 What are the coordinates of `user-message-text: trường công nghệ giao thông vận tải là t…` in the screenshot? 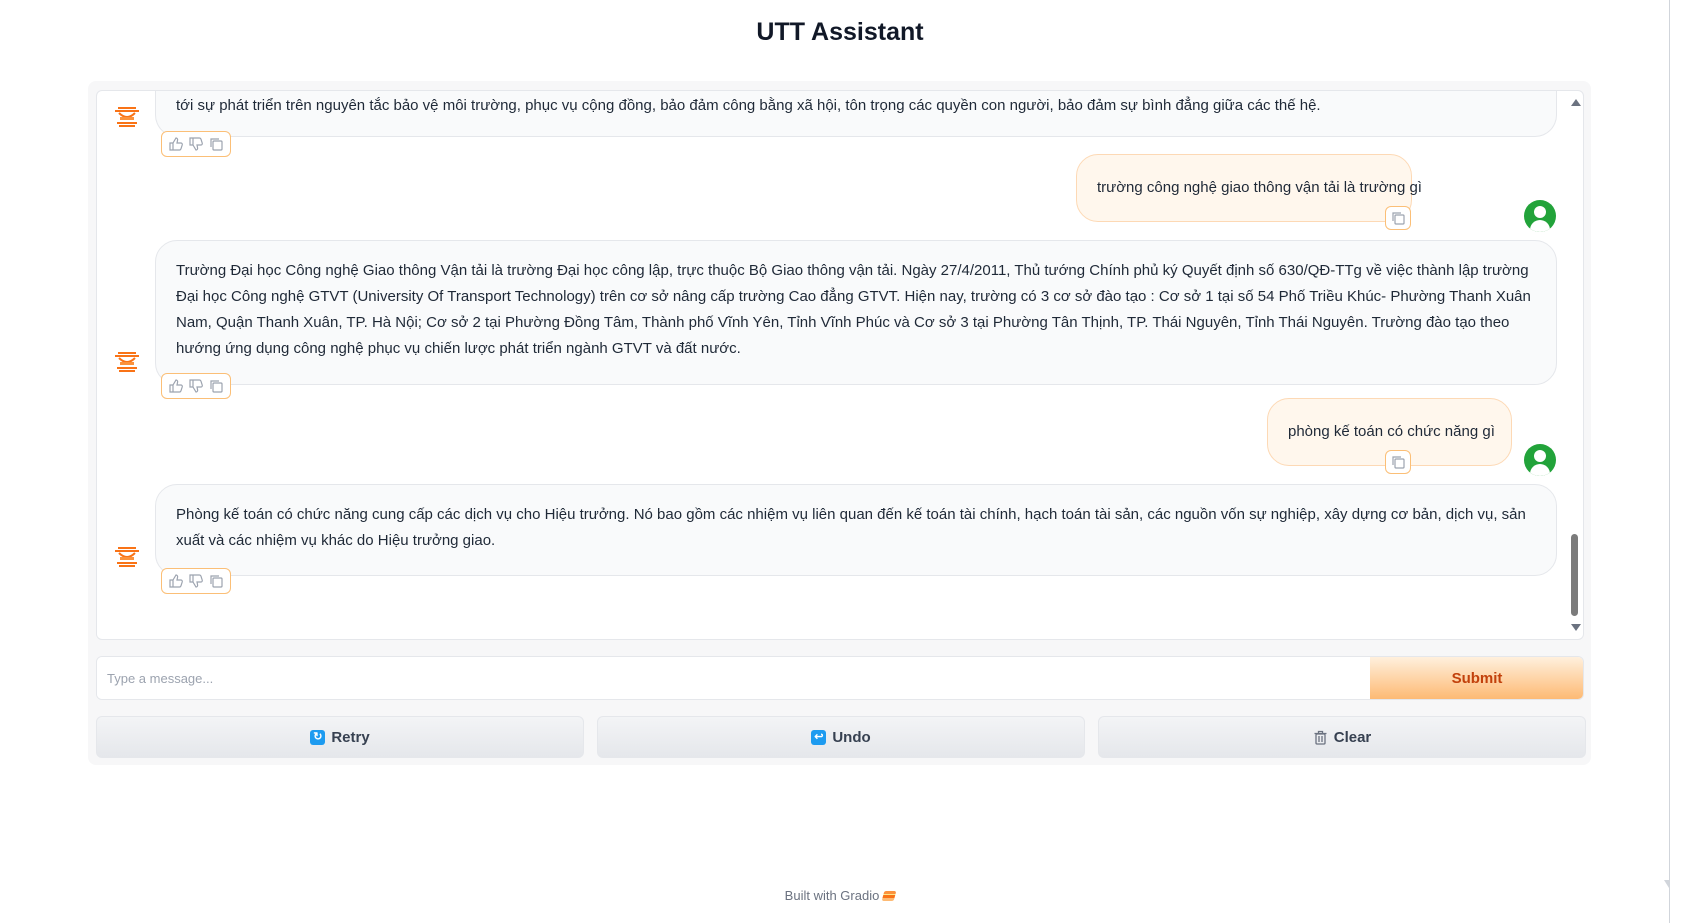 It's located at (1259, 187).